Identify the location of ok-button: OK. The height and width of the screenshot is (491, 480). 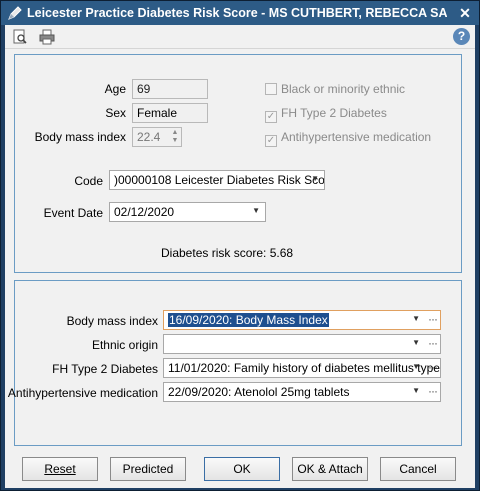
(242, 469).